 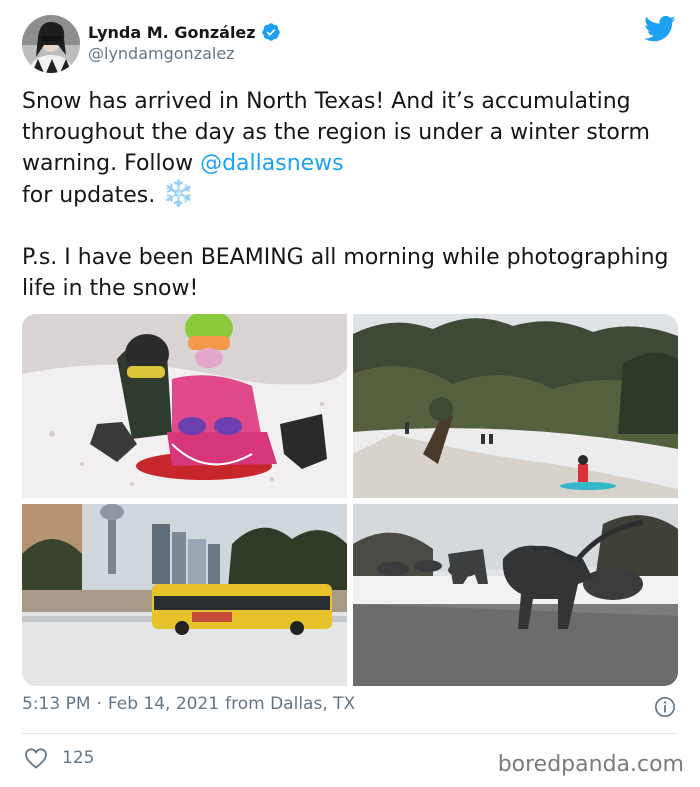 I want to click on tweet-metadata: 5:13 PM · Feb 14, 2021 from Dallas, TX, so click(x=188, y=704).